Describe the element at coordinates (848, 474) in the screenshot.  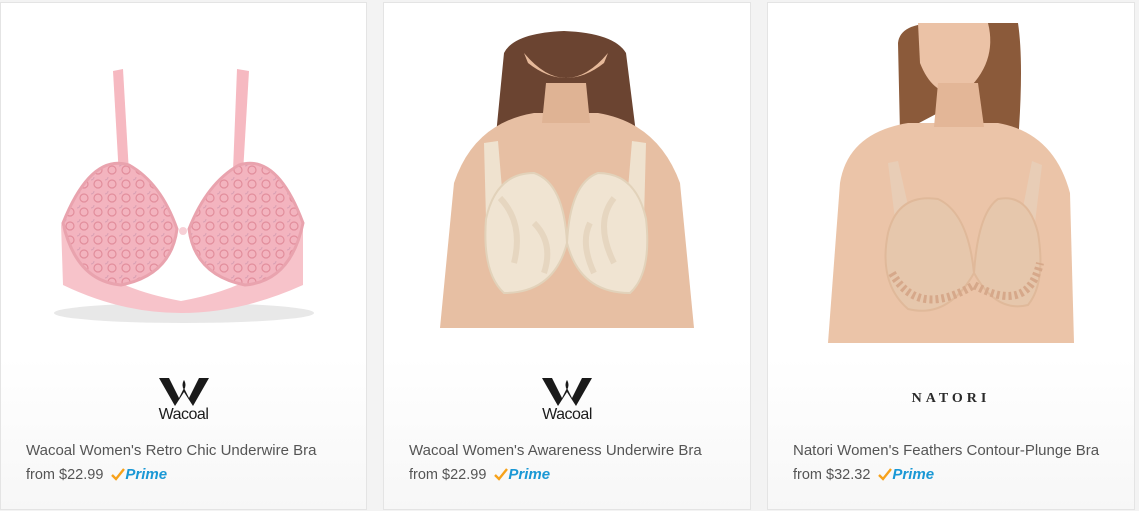
I see `price: $32.32` at that location.